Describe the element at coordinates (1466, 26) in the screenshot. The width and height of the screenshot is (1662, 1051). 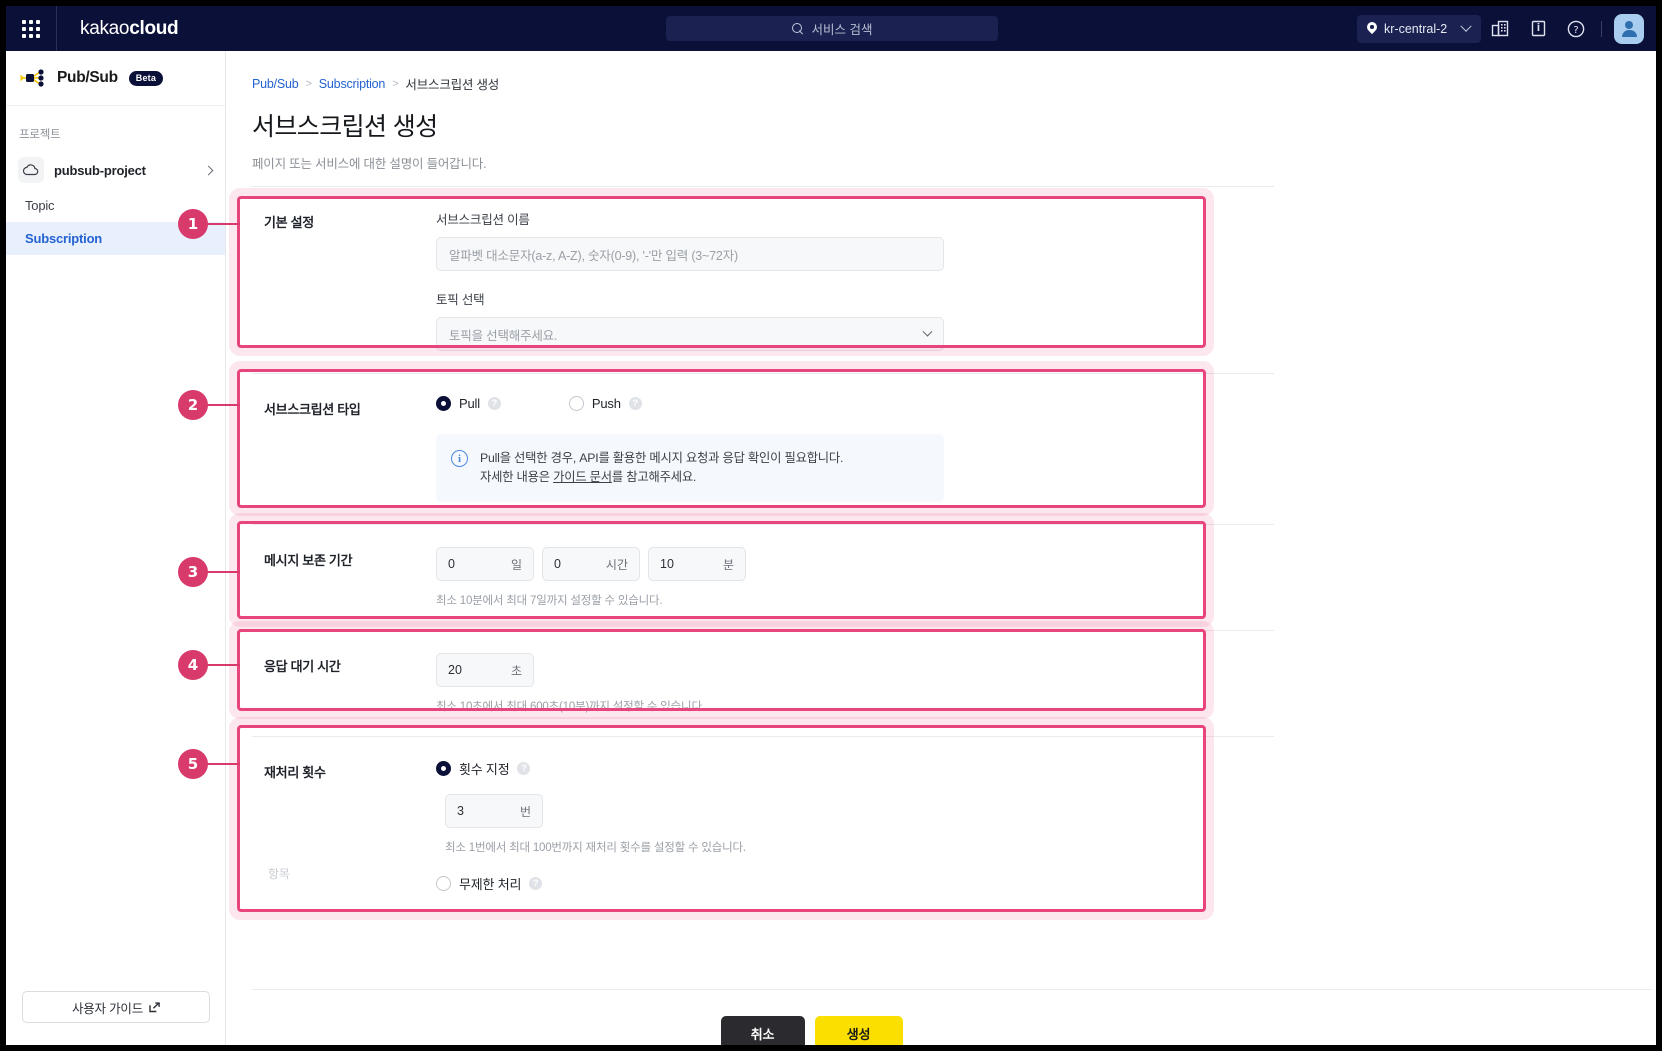
I see `chevron-down-icon` at that location.